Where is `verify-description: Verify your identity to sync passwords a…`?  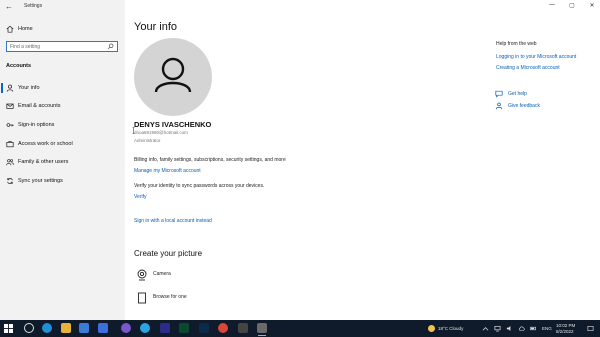
verify-description: Verify your identity to sync passwords a… is located at coordinates (199, 186).